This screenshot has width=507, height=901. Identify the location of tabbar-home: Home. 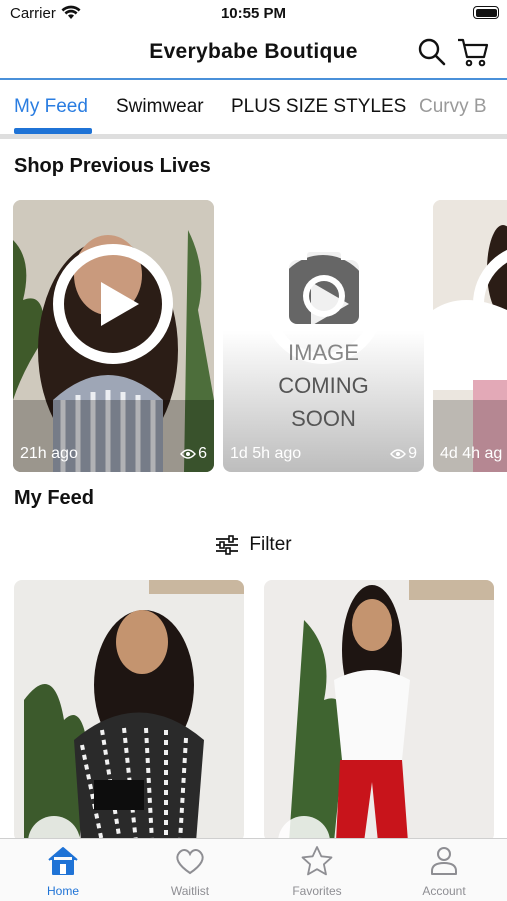
(63, 870).